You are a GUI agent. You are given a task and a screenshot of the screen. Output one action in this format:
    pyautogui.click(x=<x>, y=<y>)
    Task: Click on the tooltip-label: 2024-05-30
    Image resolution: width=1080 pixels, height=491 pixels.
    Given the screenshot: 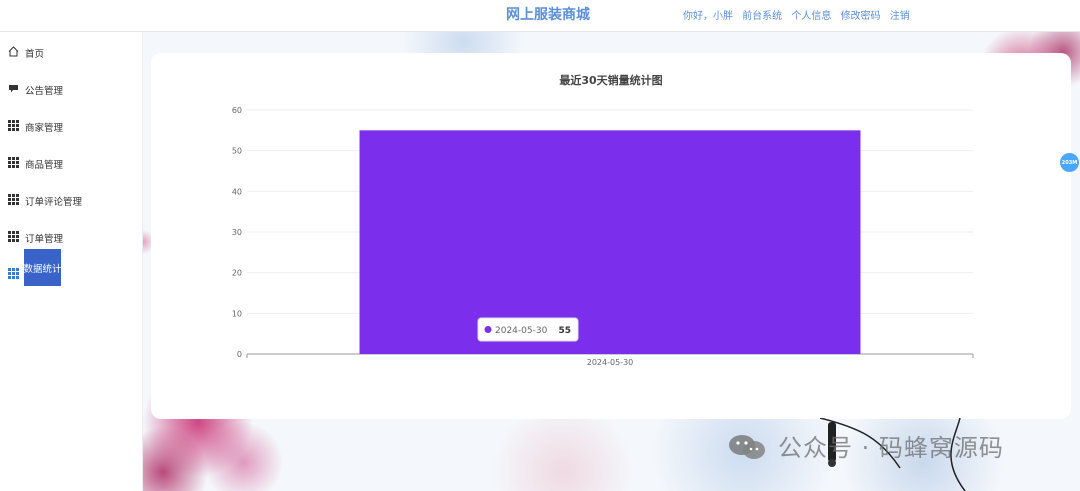 What is the action you would take?
    pyautogui.click(x=521, y=331)
    